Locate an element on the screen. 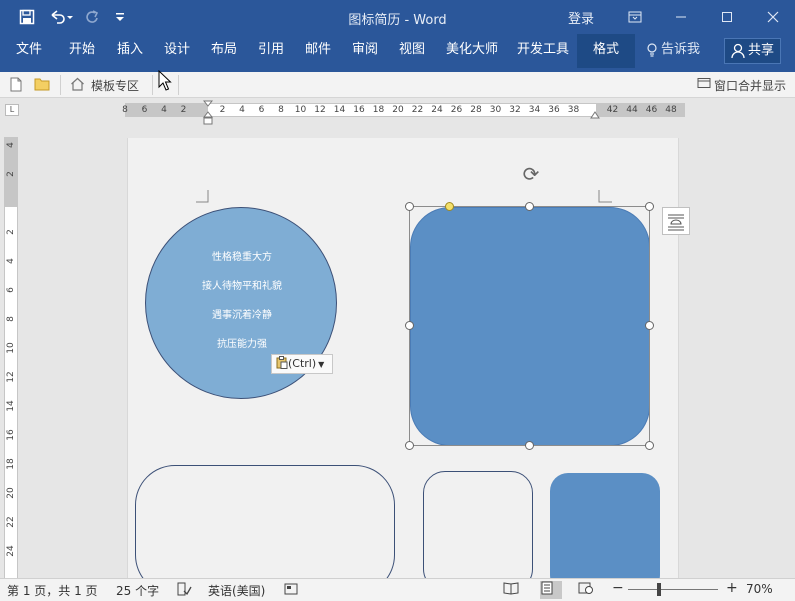 This screenshot has height=601, width=795. tab-references: 引用 is located at coordinates (271, 50).